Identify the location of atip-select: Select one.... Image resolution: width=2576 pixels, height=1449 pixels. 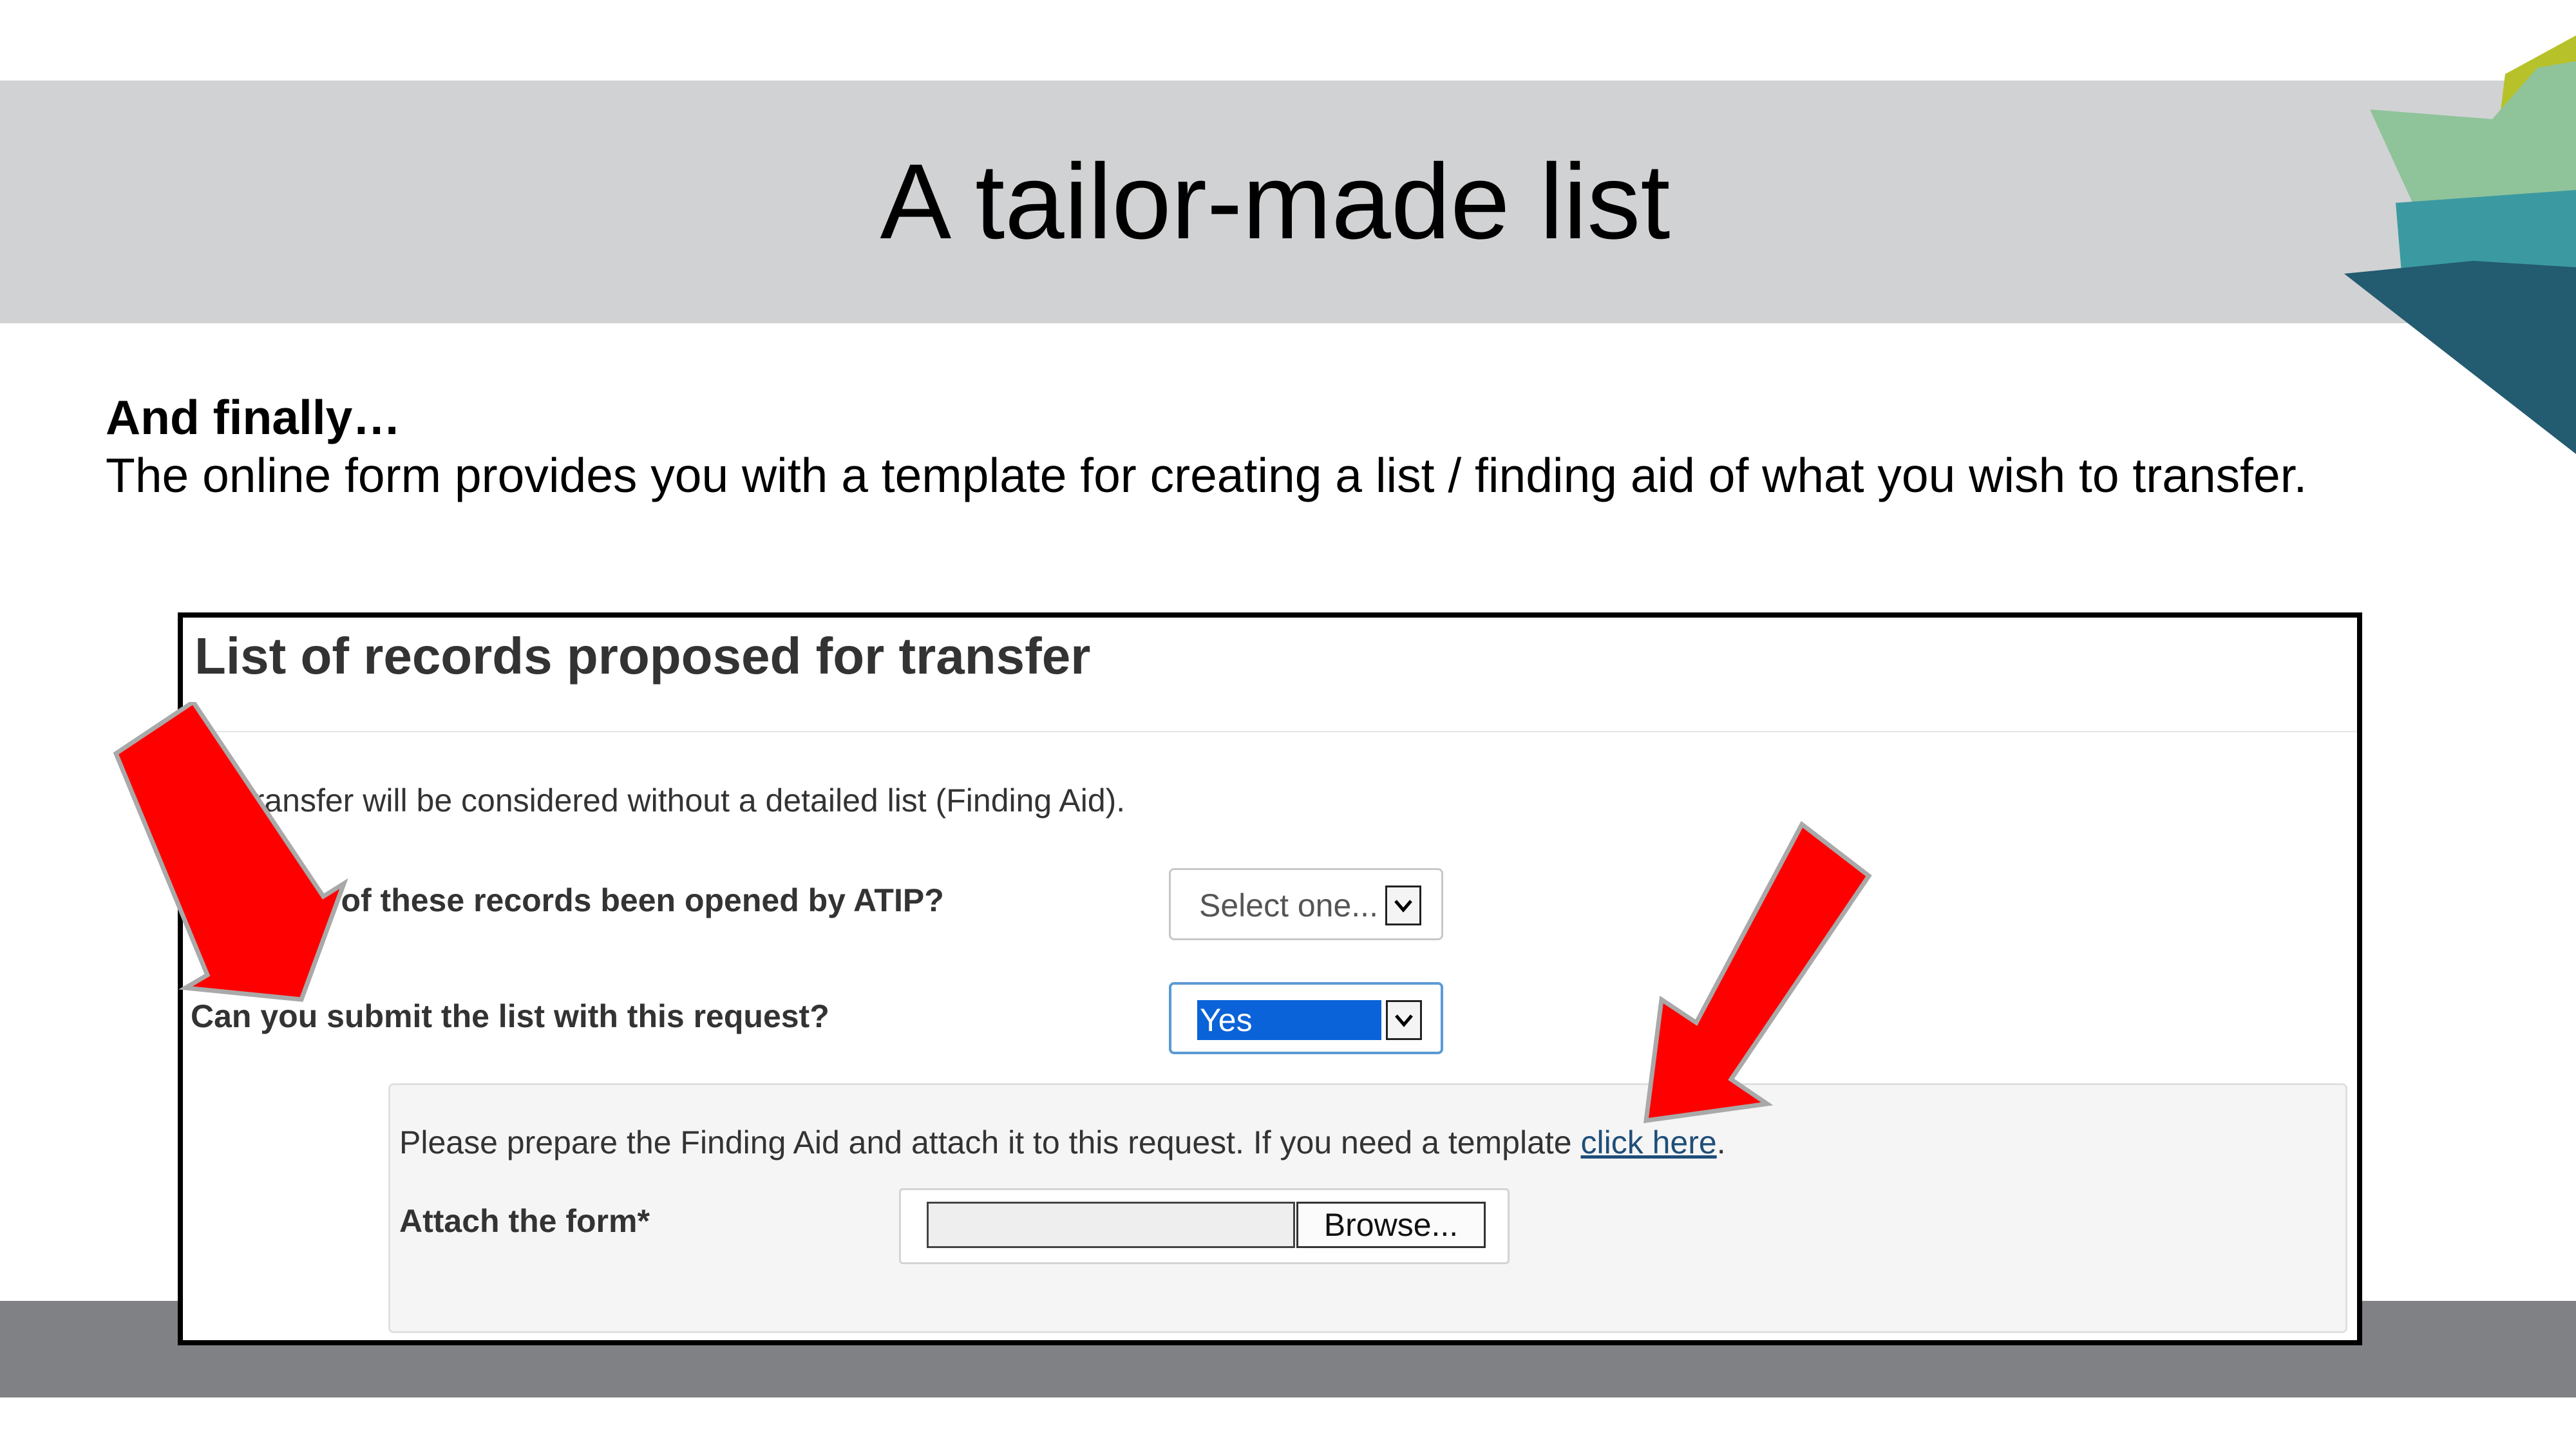
(1306, 904).